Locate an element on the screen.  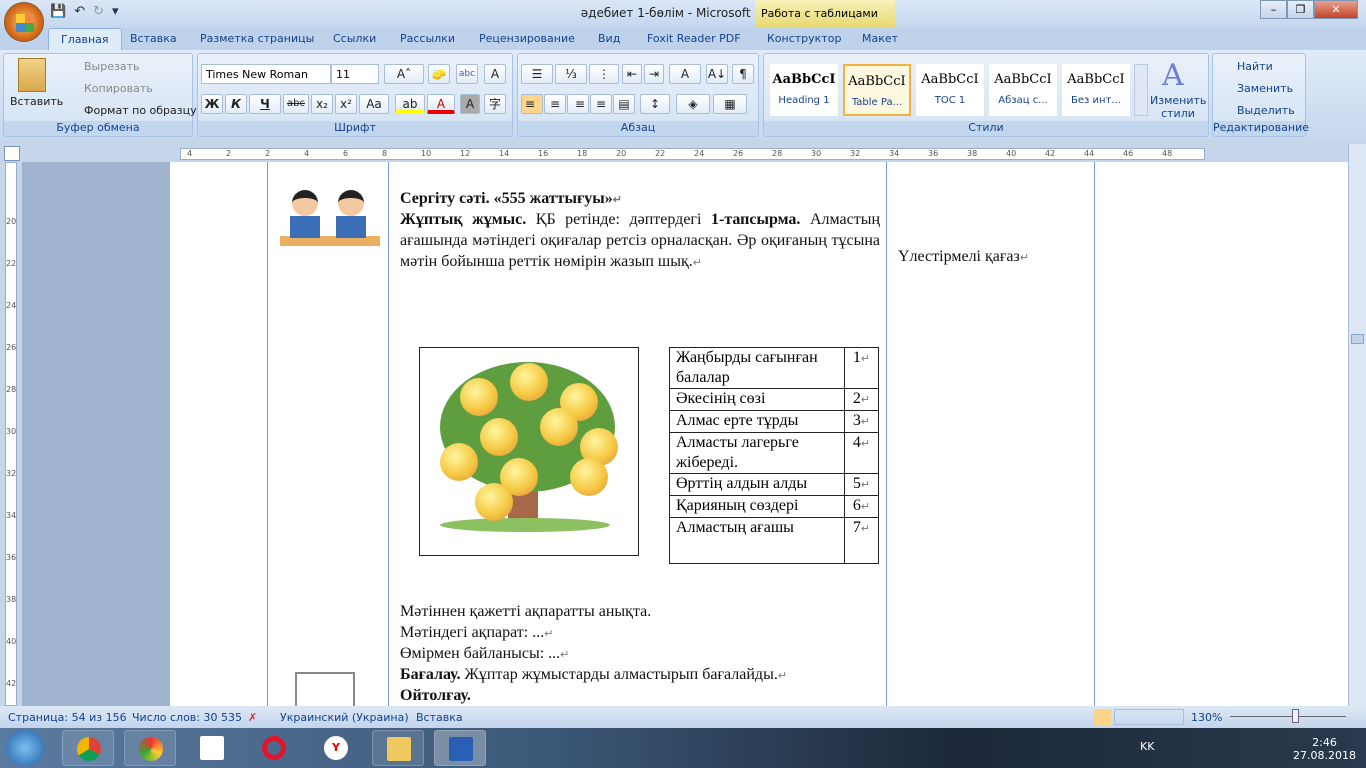
word-count: Число слов: 30 535 is located at coordinates (187, 717).